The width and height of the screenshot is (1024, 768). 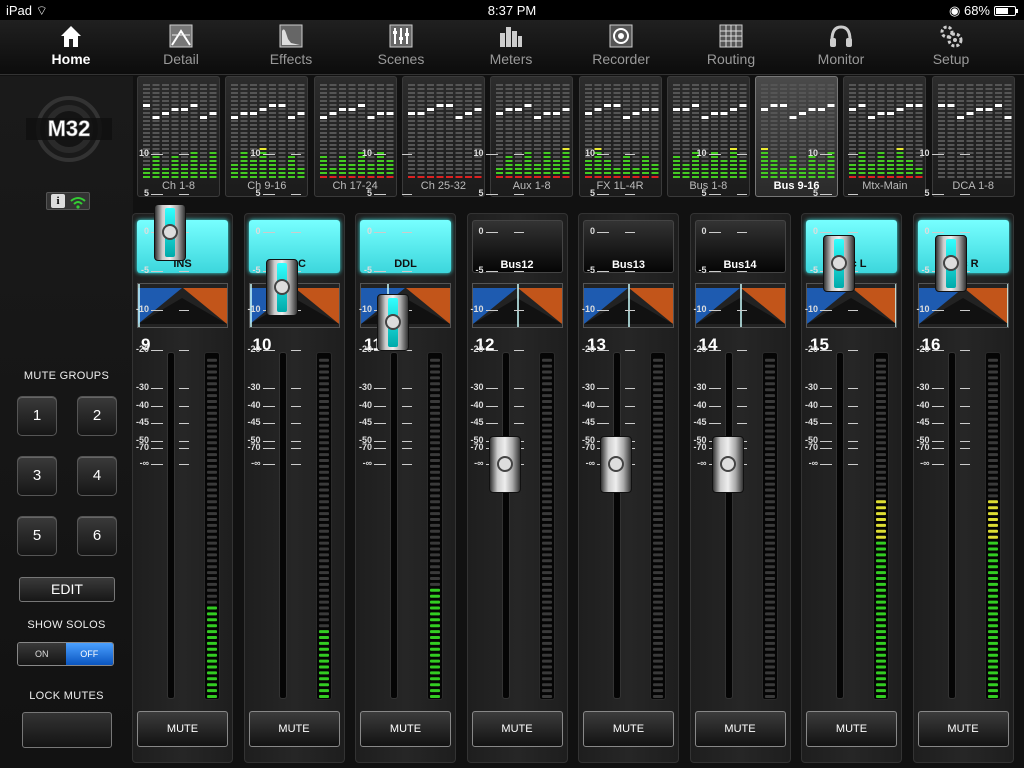 I want to click on tab-setup: Setup, so click(x=951, y=47).